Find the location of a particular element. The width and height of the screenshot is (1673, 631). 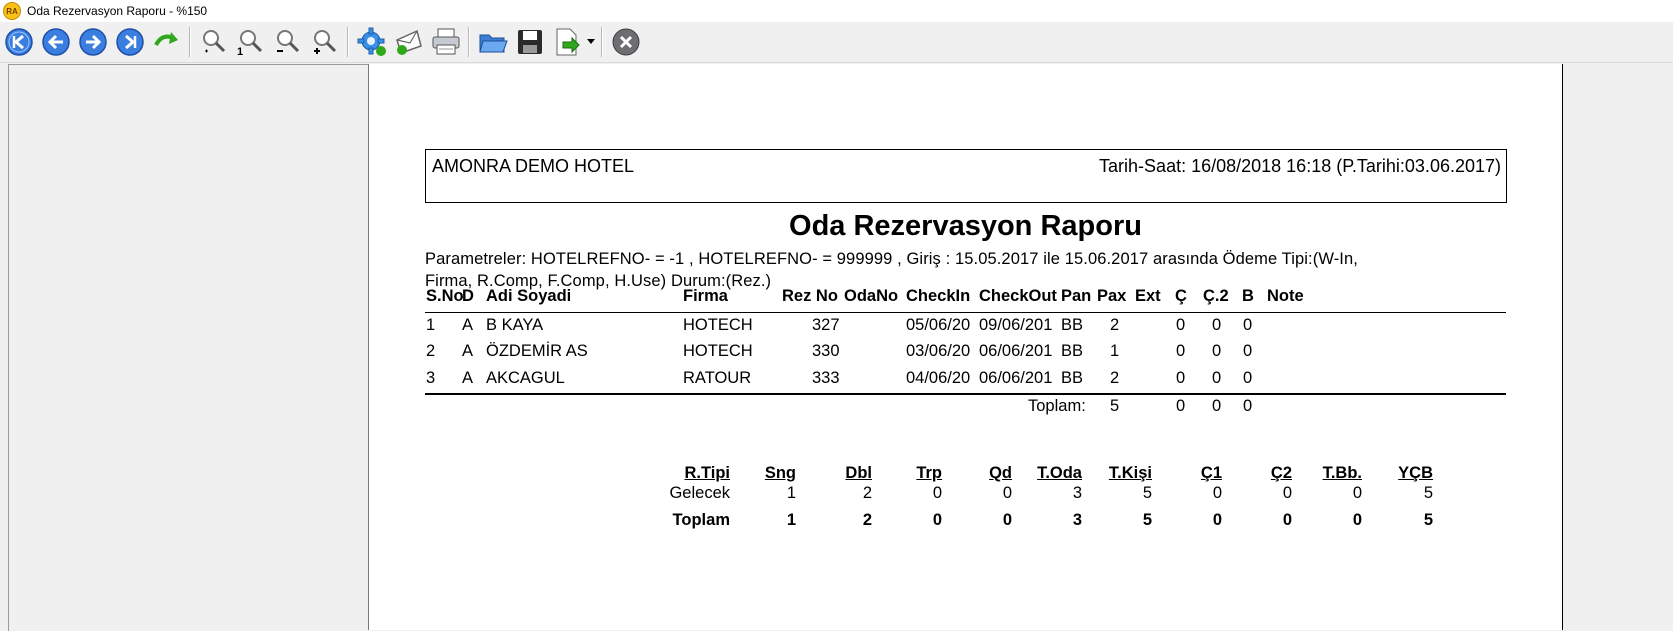

chevron-down-icon is located at coordinates (591, 41).